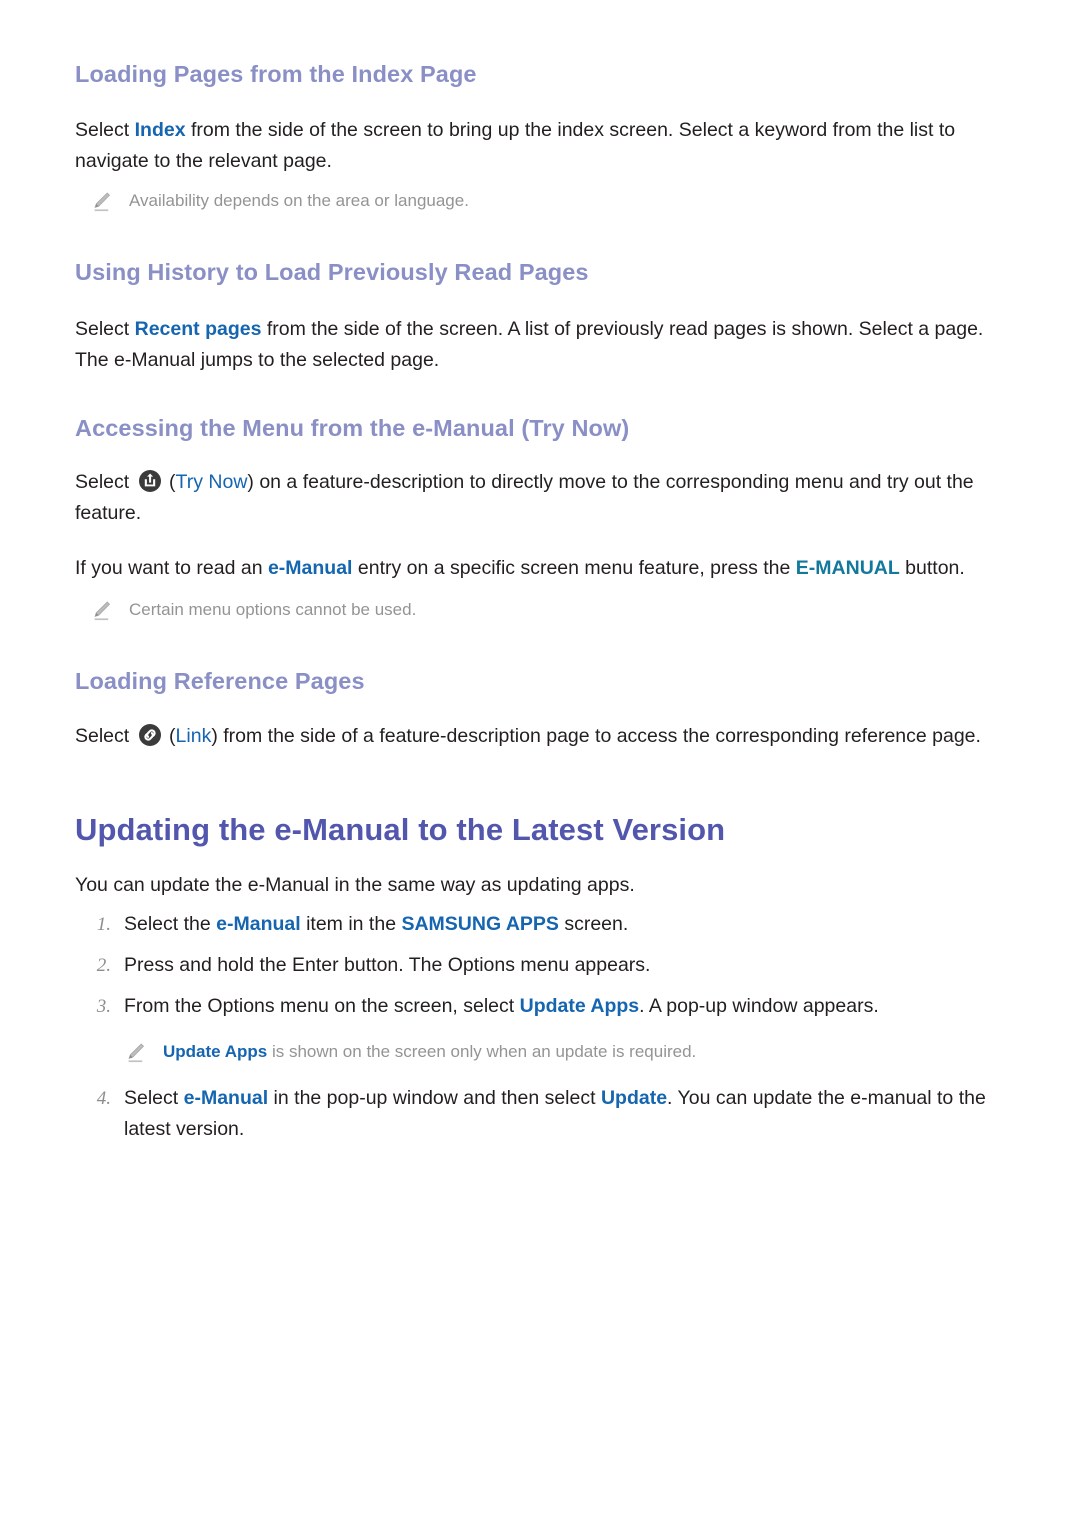  What do you see at coordinates (212, 482) in the screenshot?
I see `link-try-now: Try Now` at bounding box center [212, 482].